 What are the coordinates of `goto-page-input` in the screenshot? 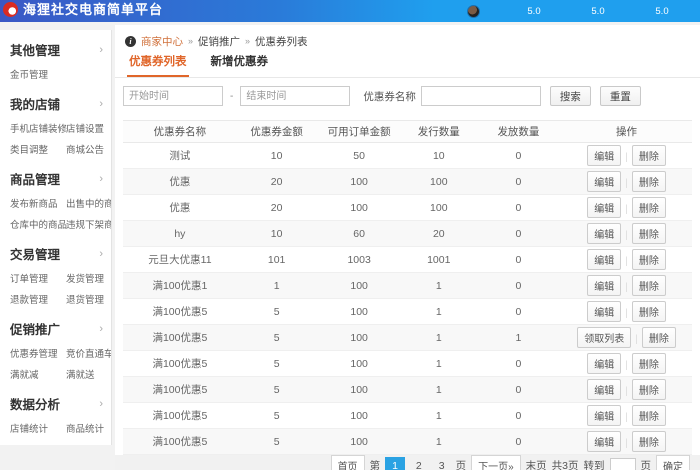 It's located at (622, 463).